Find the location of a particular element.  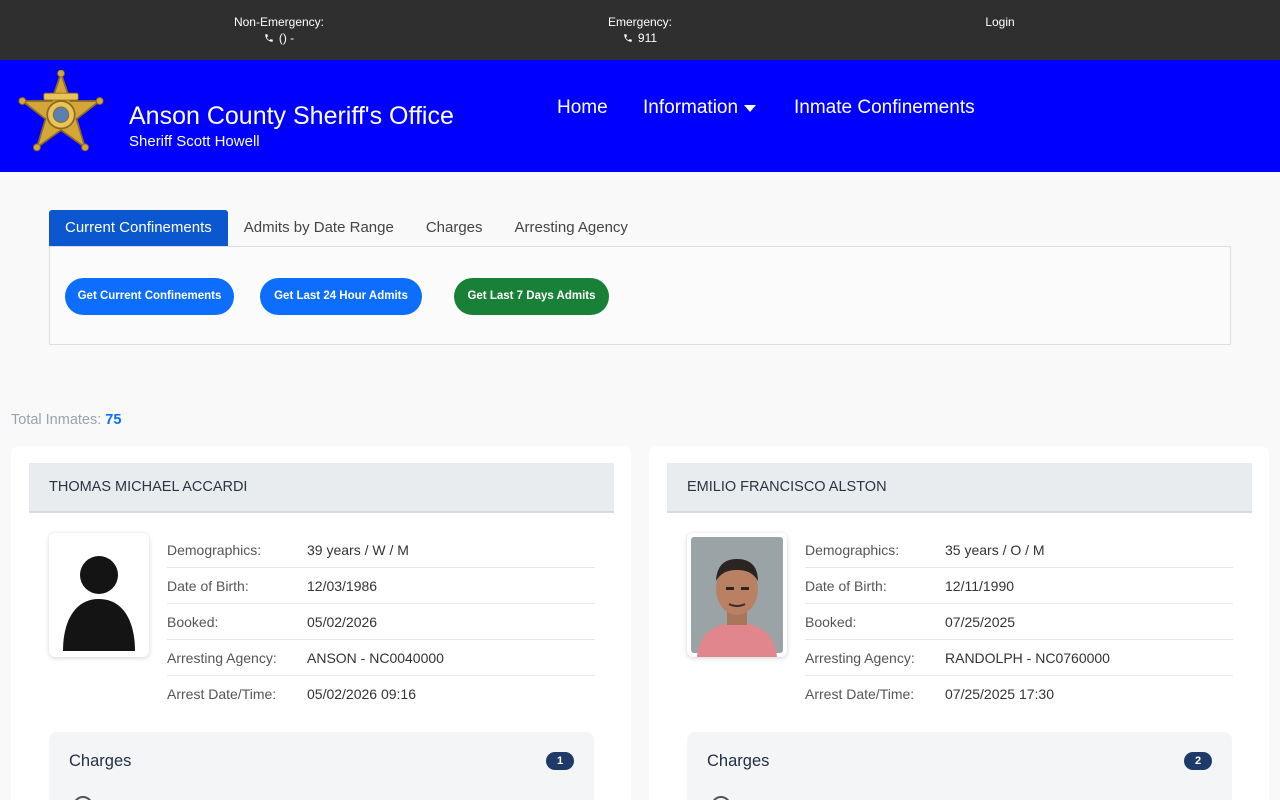

nav-inmate-confinements: Inmate Confinements is located at coordinates (884, 108).